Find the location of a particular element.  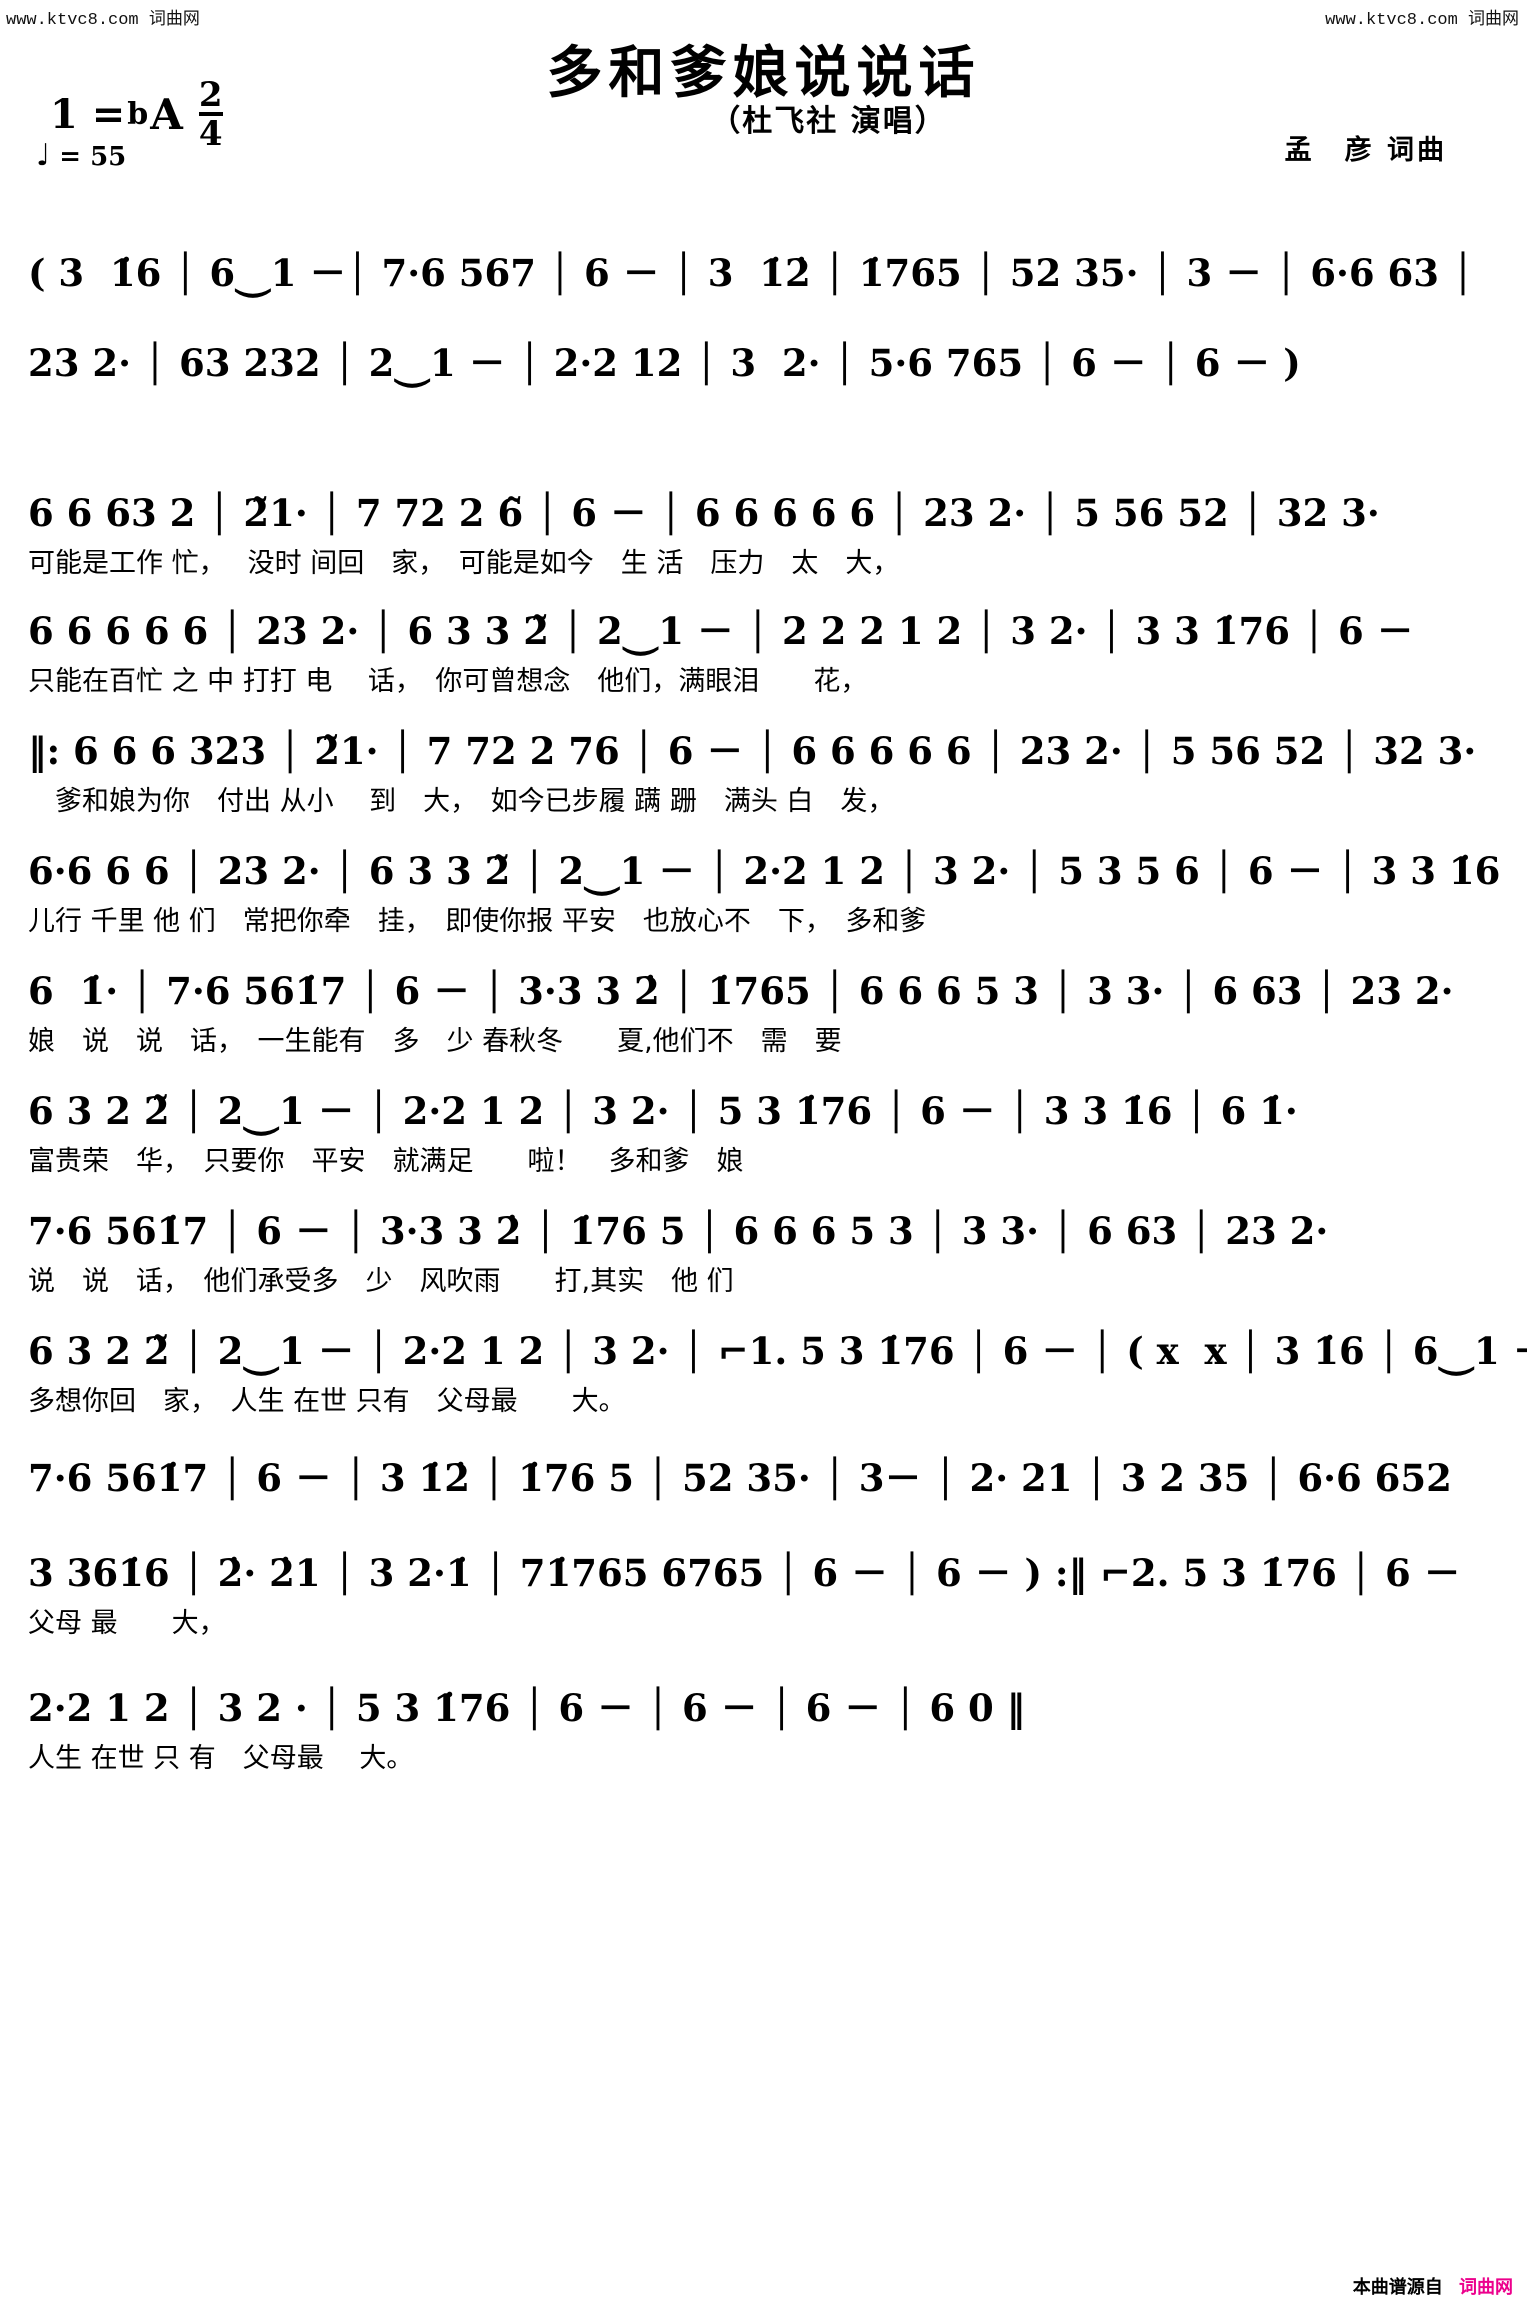

flat-symbol: b is located at coordinates (138, 114).